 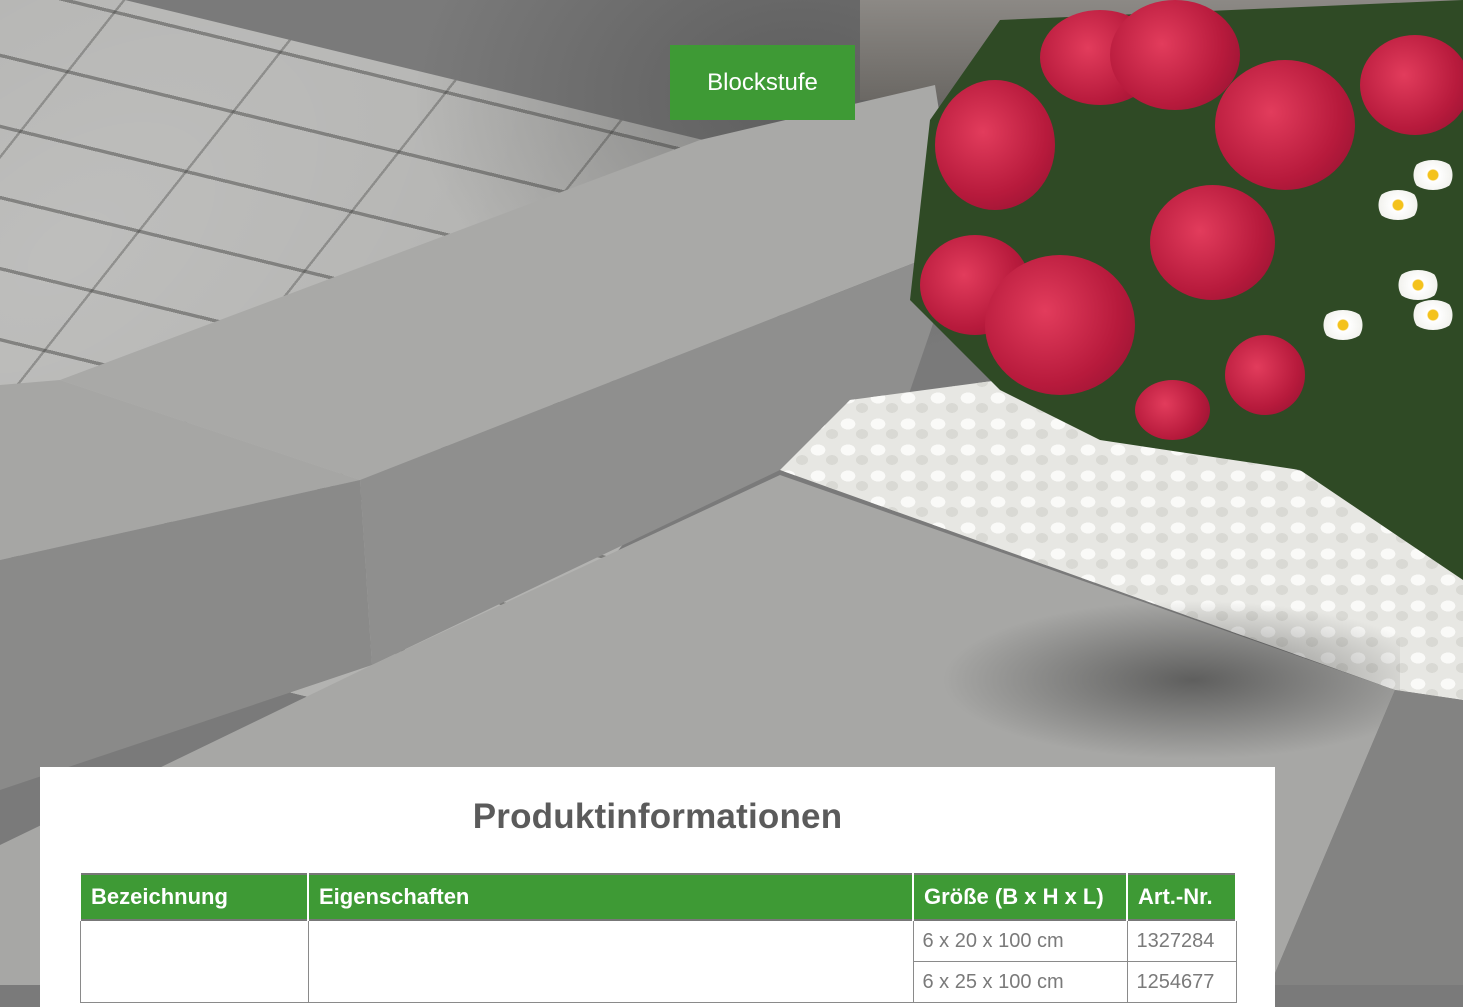 What do you see at coordinates (1020, 897) in the screenshot?
I see `column-header-groesse: Größe (B x H x L)` at bounding box center [1020, 897].